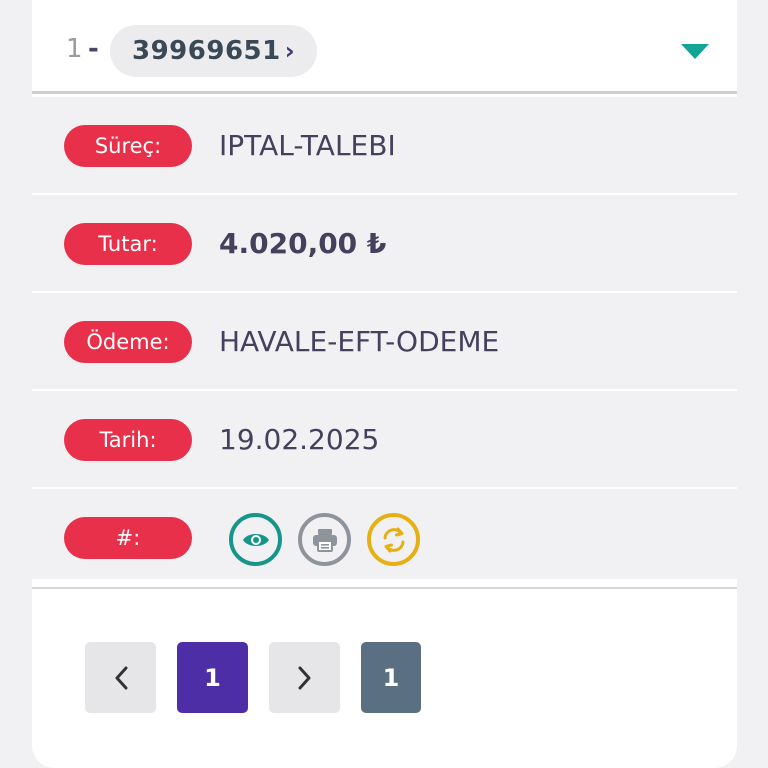 This screenshot has height=768, width=768. What do you see at coordinates (299, 439) in the screenshot?
I see `date-value: 19.02.2025` at bounding box center [299, 439].